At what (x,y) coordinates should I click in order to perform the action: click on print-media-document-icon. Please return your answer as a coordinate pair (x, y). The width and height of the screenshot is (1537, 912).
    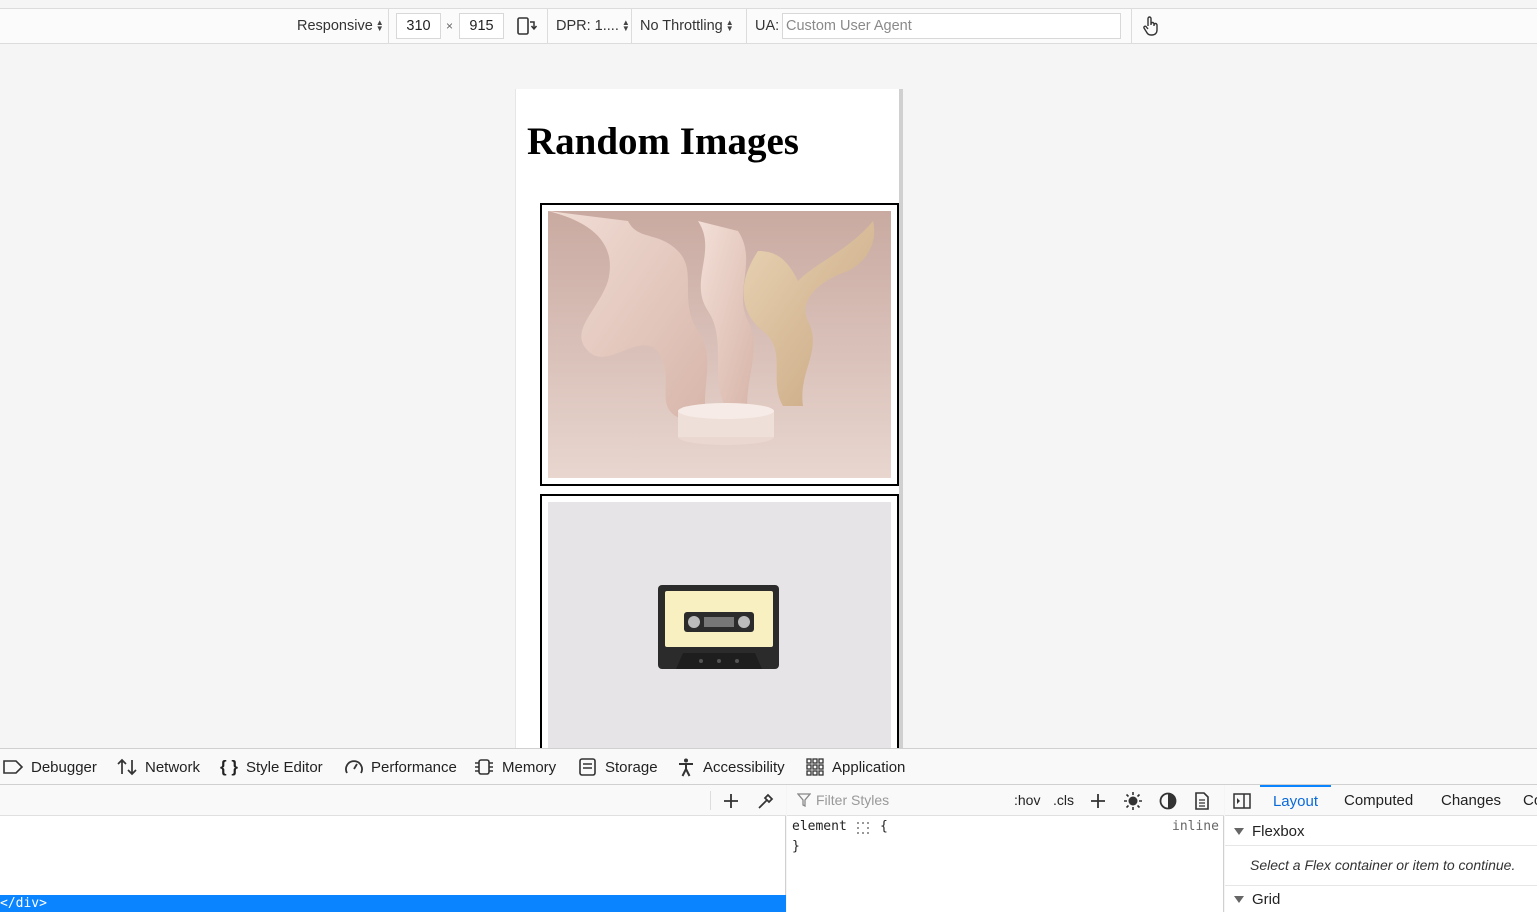
    Looking at the image, I should click on (1202, 802).